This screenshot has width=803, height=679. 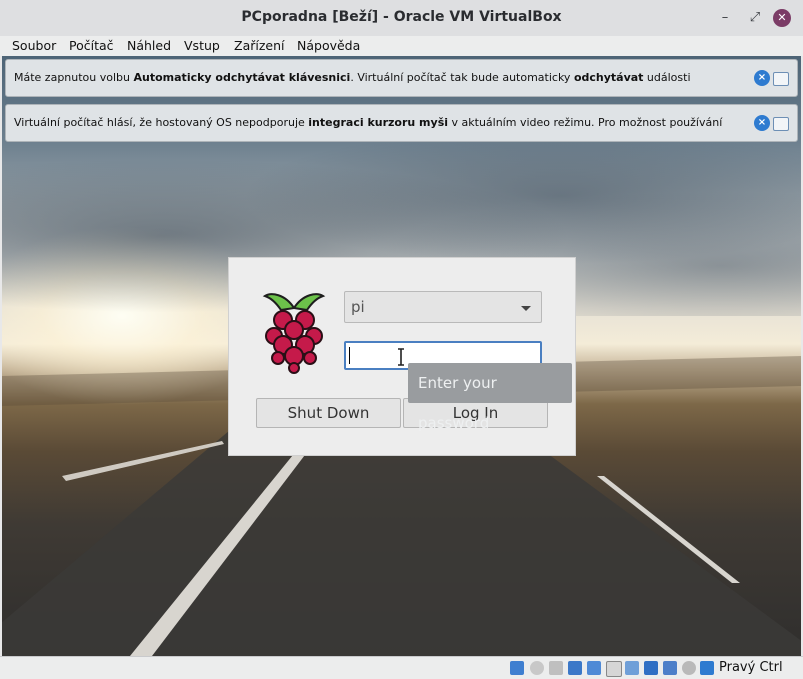 I want to click on maximize-icon: ⤢, so click(x=755, y=18).